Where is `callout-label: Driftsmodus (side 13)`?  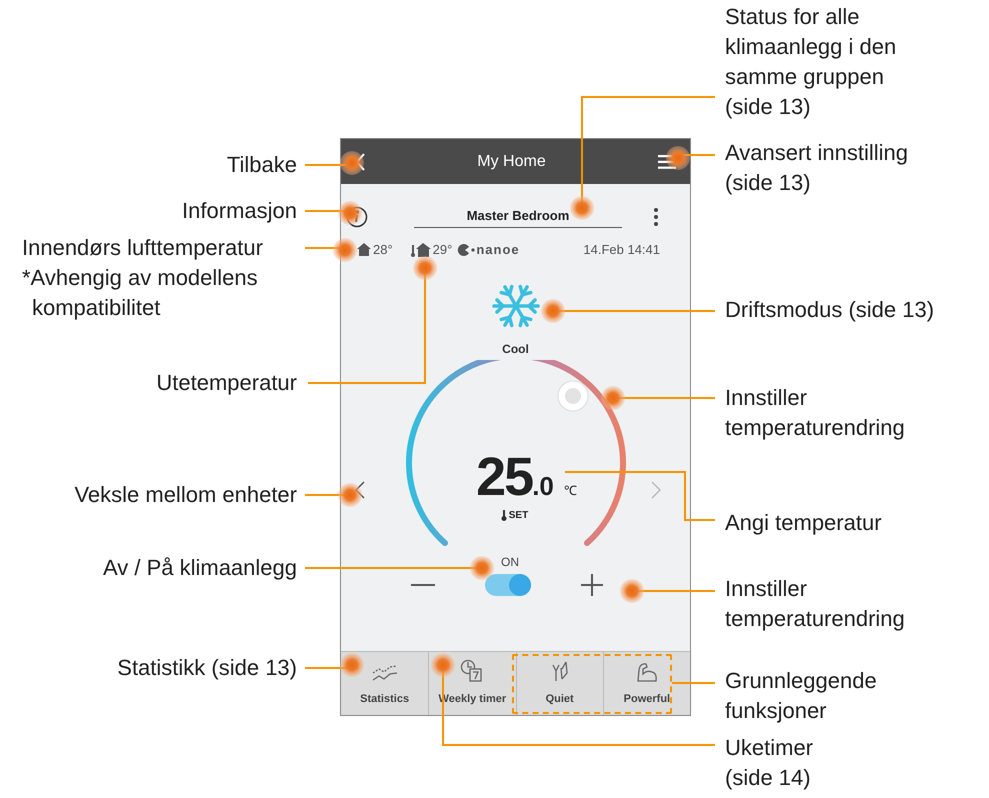 callout-label: Driftsmodus (side 13) is located at coordinates (829, 310).